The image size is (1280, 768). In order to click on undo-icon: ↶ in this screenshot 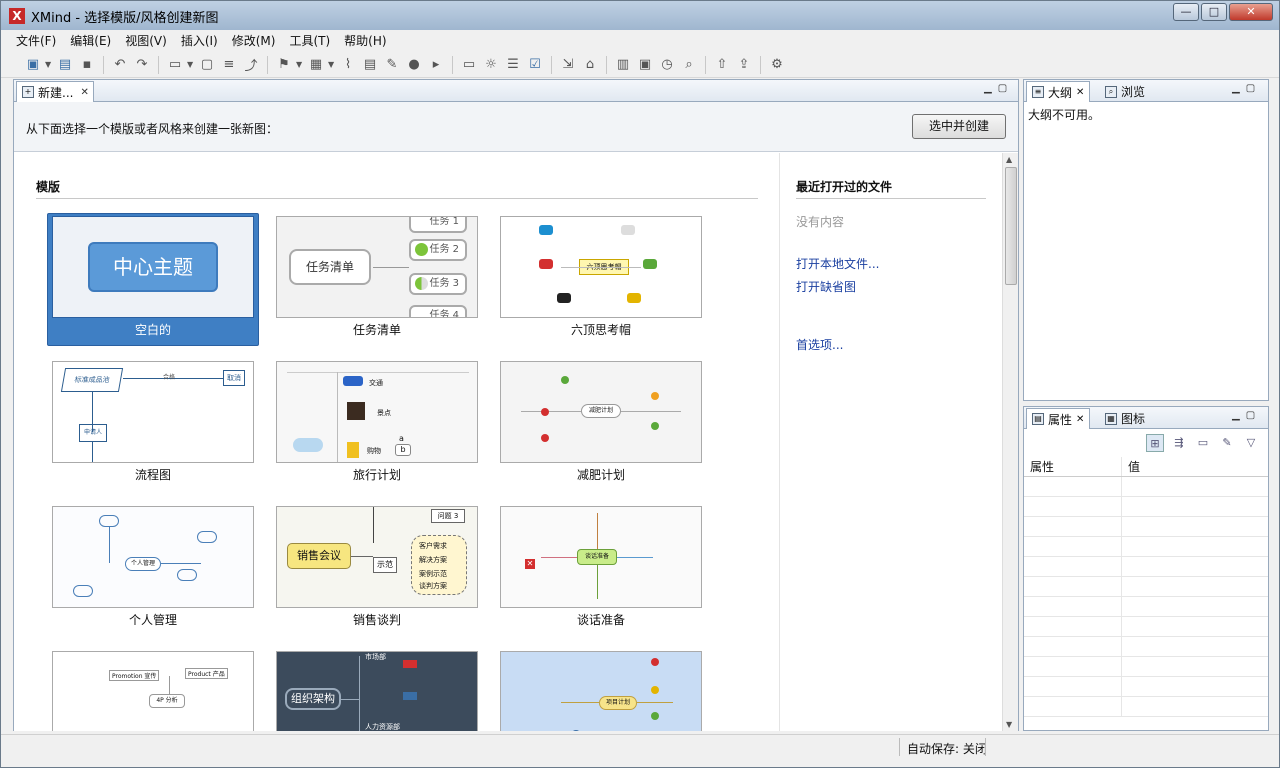, I will do `click(120, 65)`.